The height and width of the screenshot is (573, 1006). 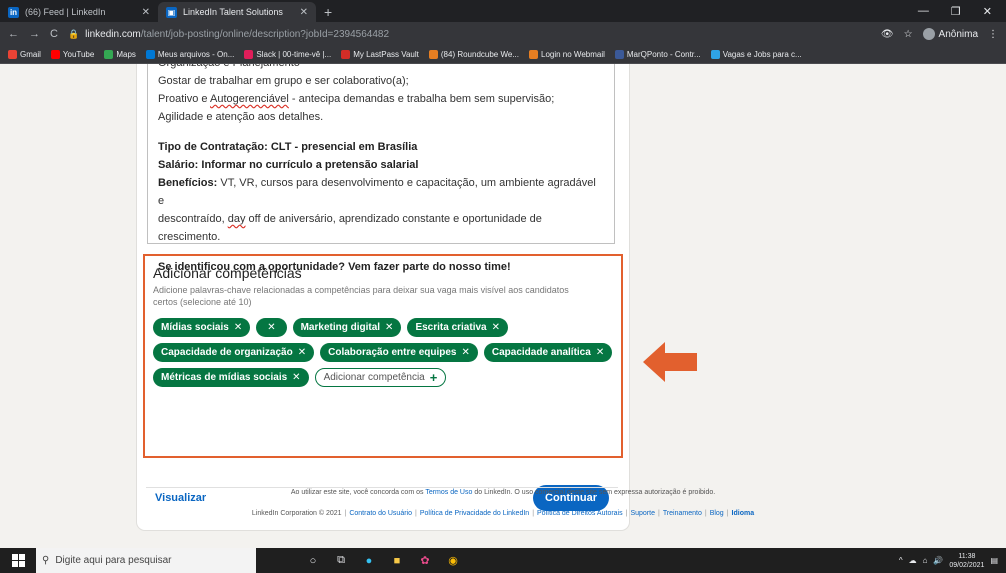 What do you see at coordinates (548, 352) in the screenshot?
I see `skill-chip: Capacidade analítica ✕` at bounding box center [548, 352].